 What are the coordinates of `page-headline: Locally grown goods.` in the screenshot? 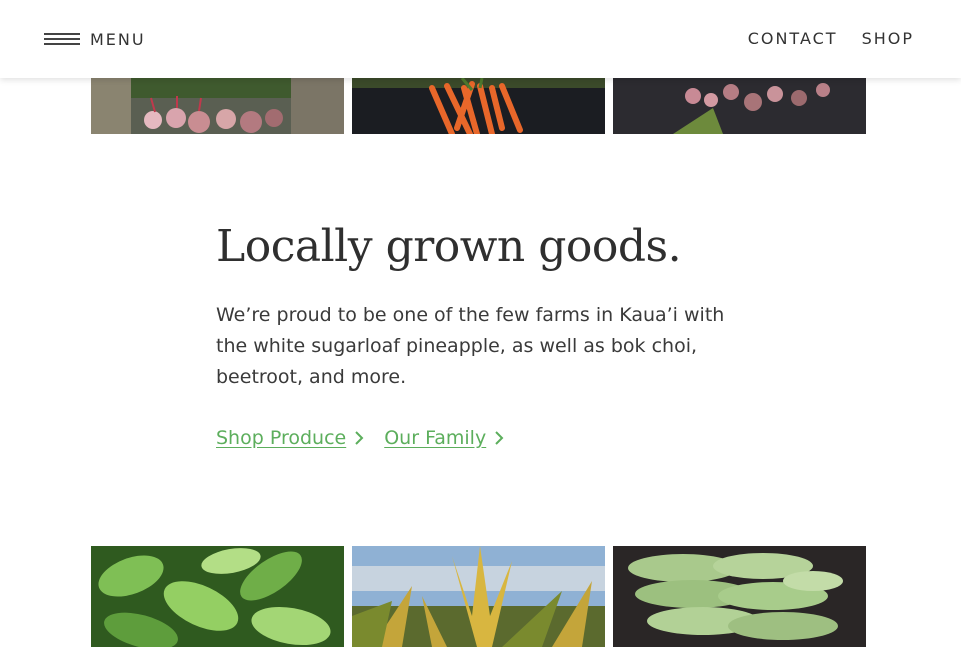 It's located at (449, 246).